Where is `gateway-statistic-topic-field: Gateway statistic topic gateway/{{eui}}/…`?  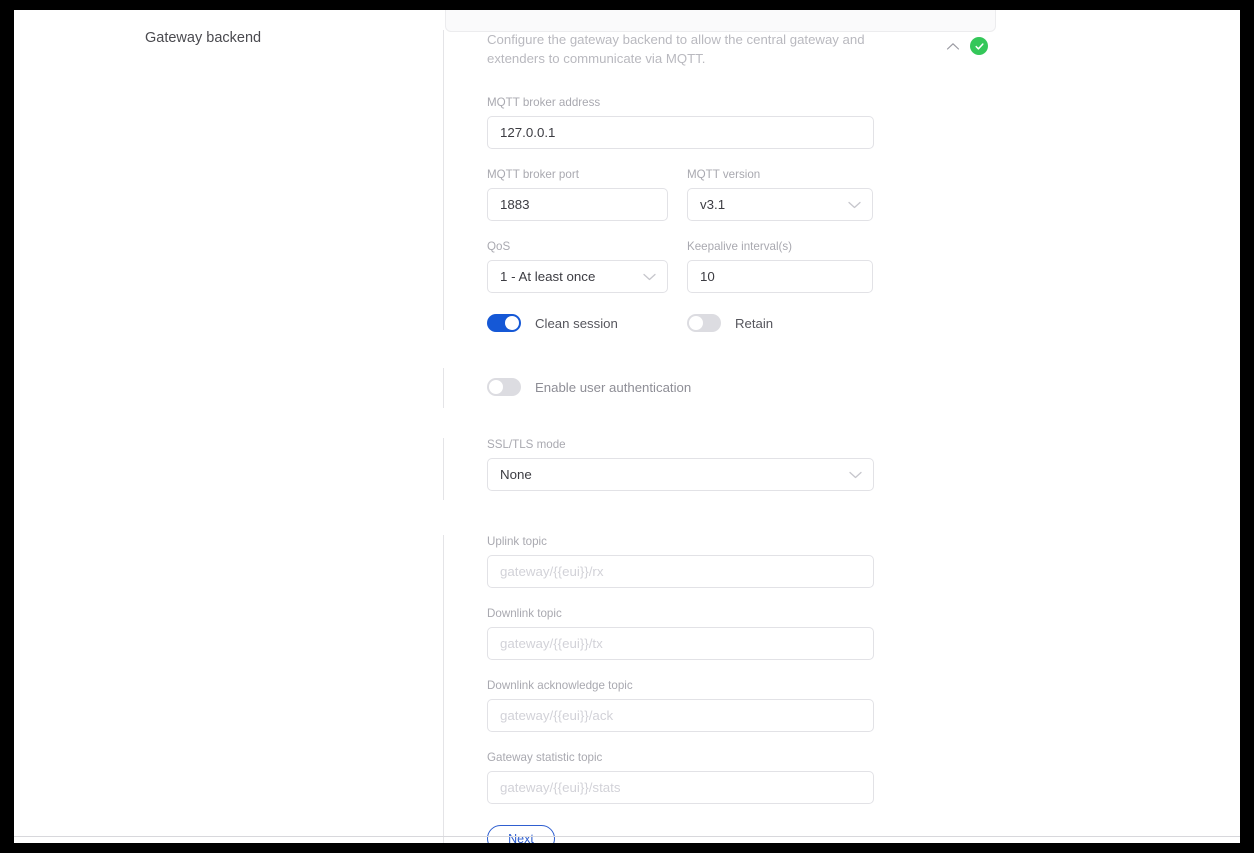 gateway-statistic-topic-field: Gateway statistic topic gateway/{{eui}}/… is located at coordinates (680, 777).